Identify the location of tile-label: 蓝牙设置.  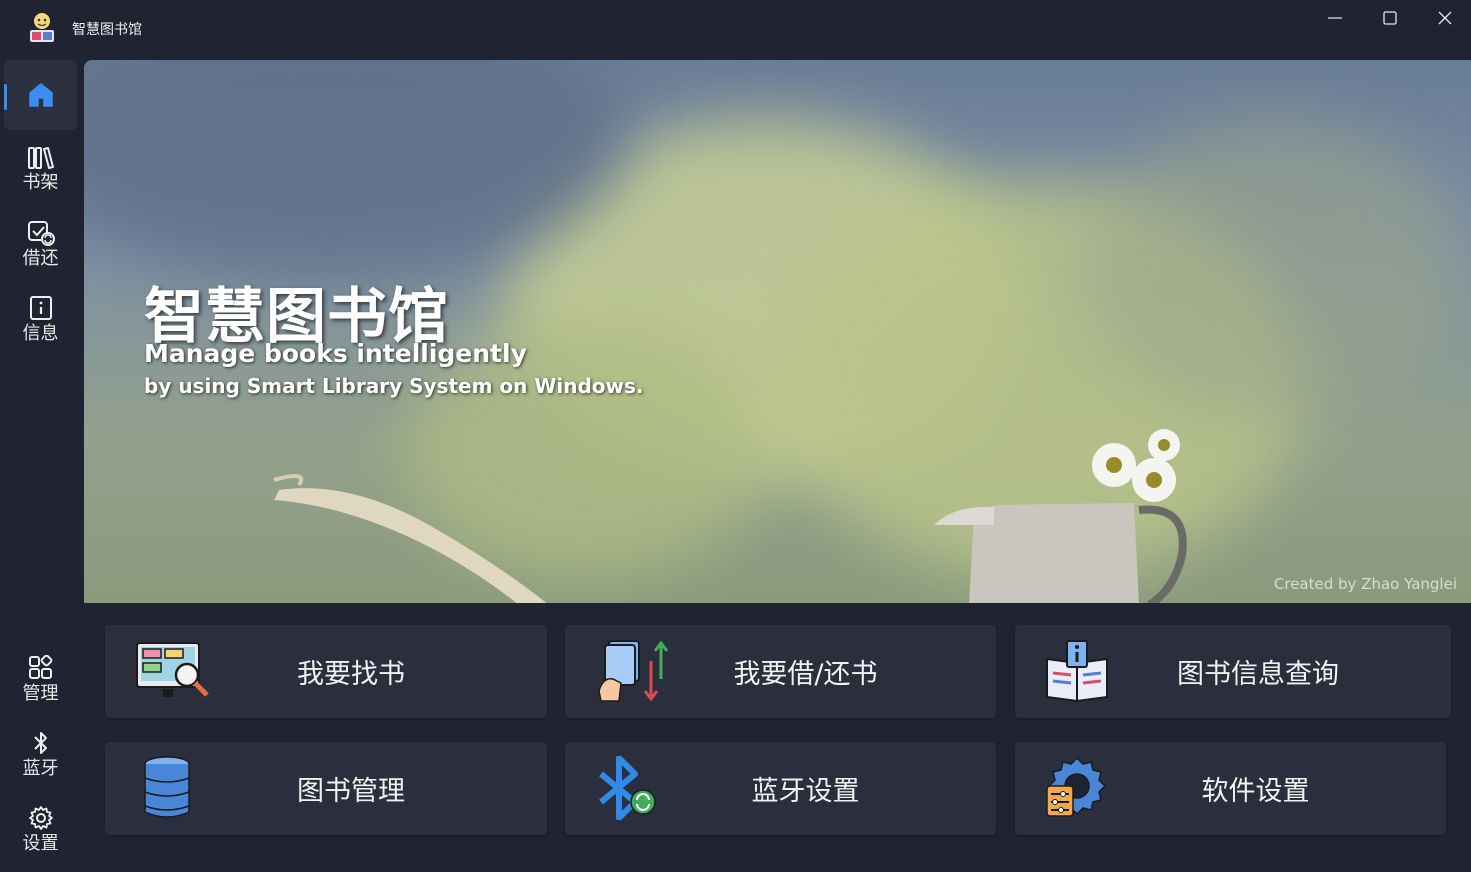
(805, 791).